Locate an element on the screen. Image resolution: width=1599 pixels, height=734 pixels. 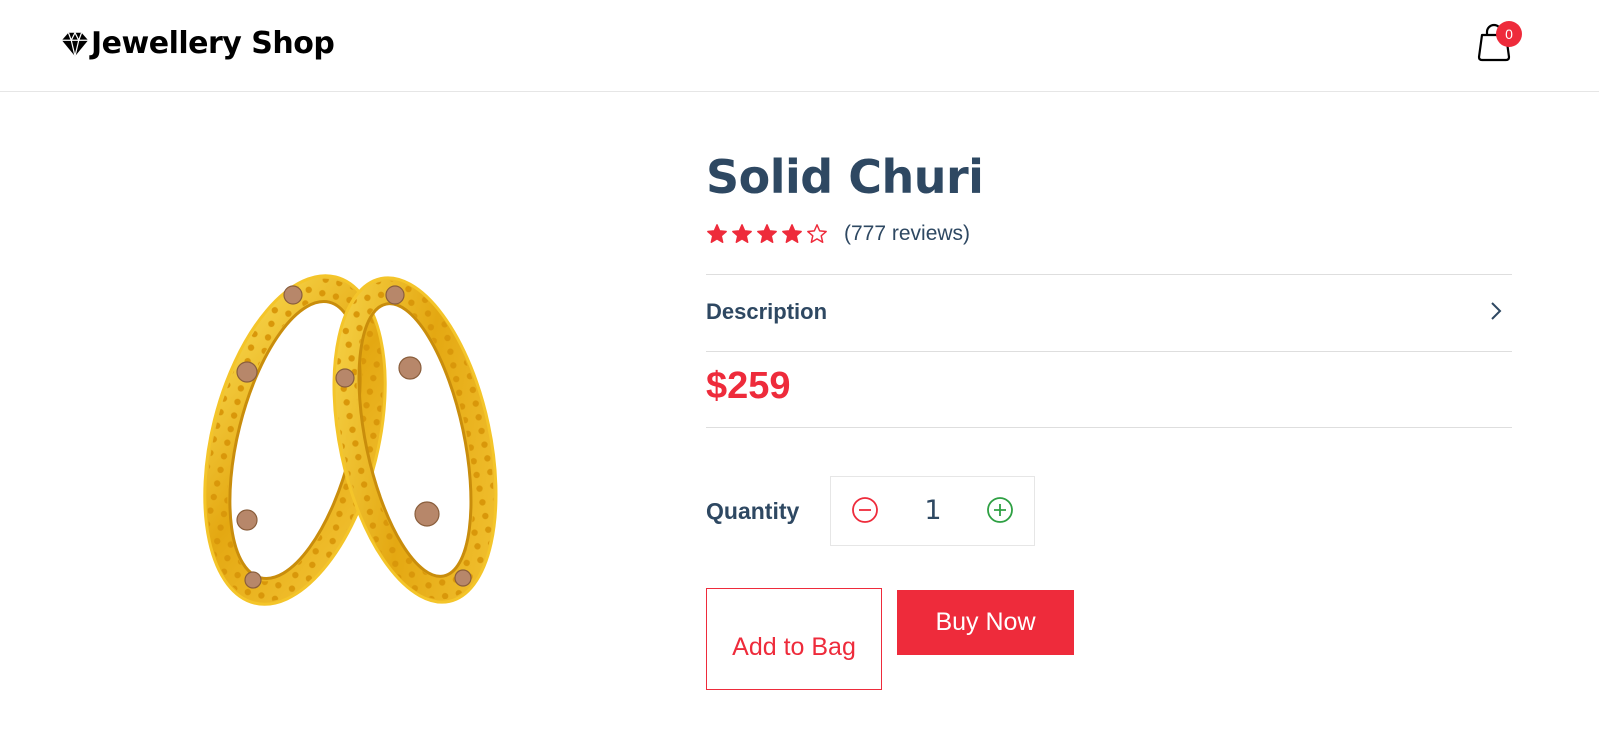
diamond-icon is located at coordinates (75, 43).